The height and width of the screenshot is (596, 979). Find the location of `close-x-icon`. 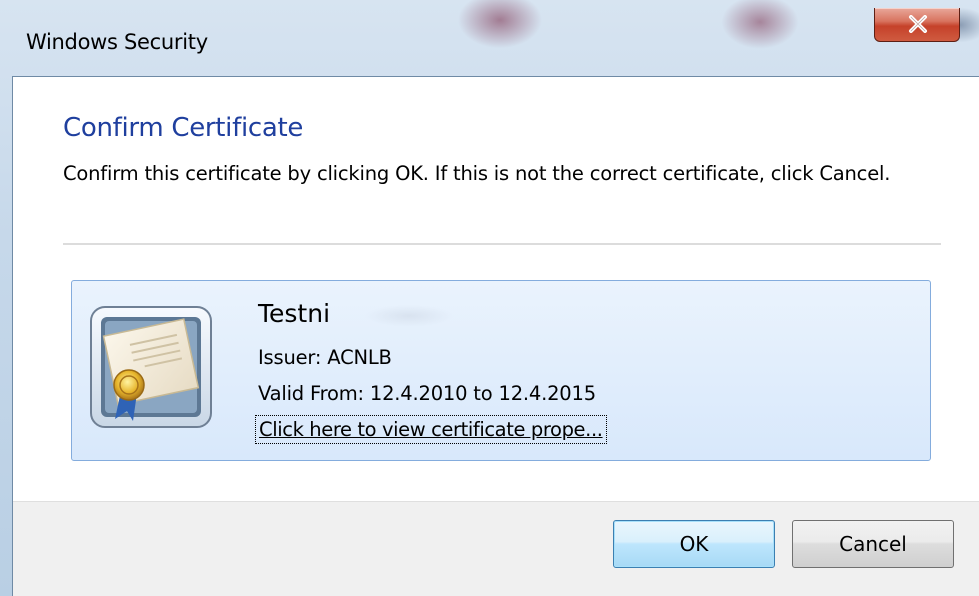

close-x-icon is located at coordinates (918, 24).